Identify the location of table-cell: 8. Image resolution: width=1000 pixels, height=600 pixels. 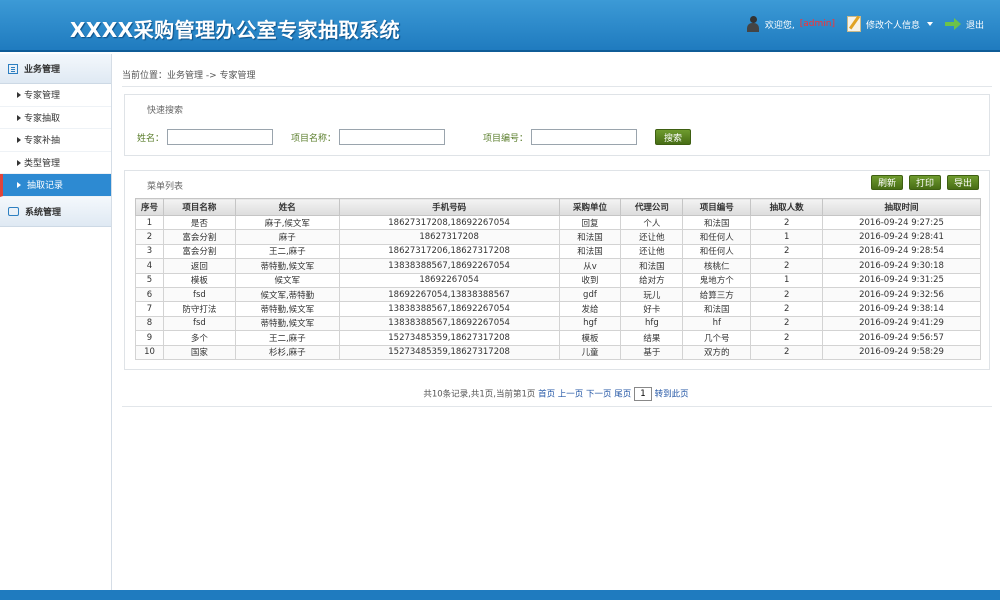
(149, 323).